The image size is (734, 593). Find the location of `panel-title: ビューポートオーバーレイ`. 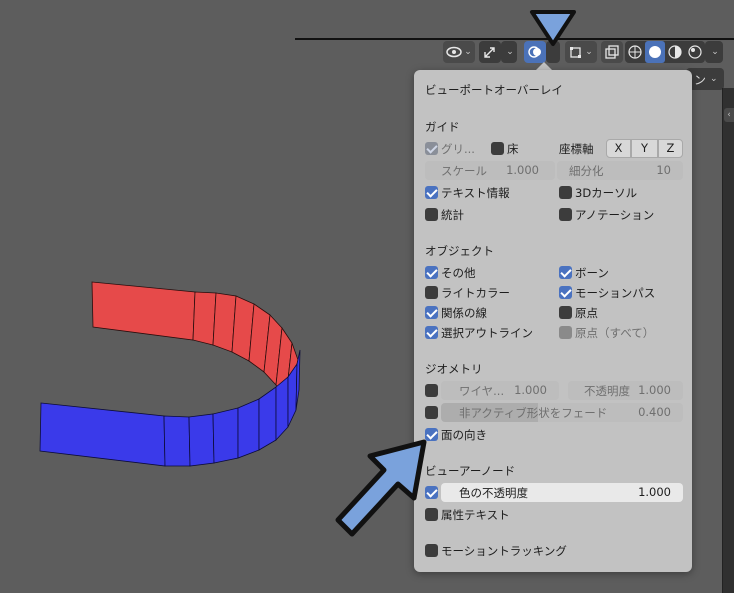

panel-title: ビューポートオーバーレイ is located at coordinates (494, 90).